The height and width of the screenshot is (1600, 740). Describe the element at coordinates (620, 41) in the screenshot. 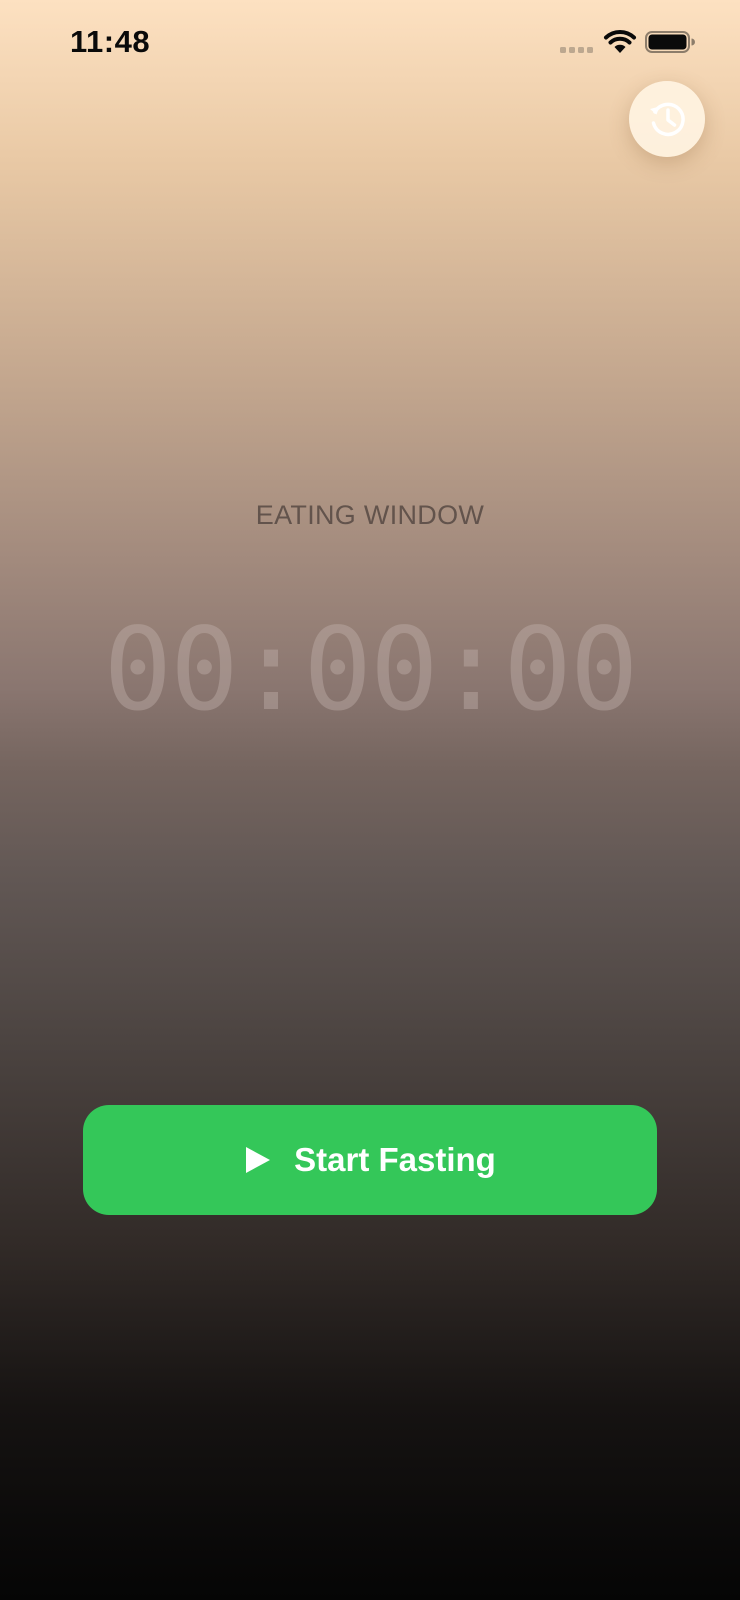

I see `wifi-icon` at that location.